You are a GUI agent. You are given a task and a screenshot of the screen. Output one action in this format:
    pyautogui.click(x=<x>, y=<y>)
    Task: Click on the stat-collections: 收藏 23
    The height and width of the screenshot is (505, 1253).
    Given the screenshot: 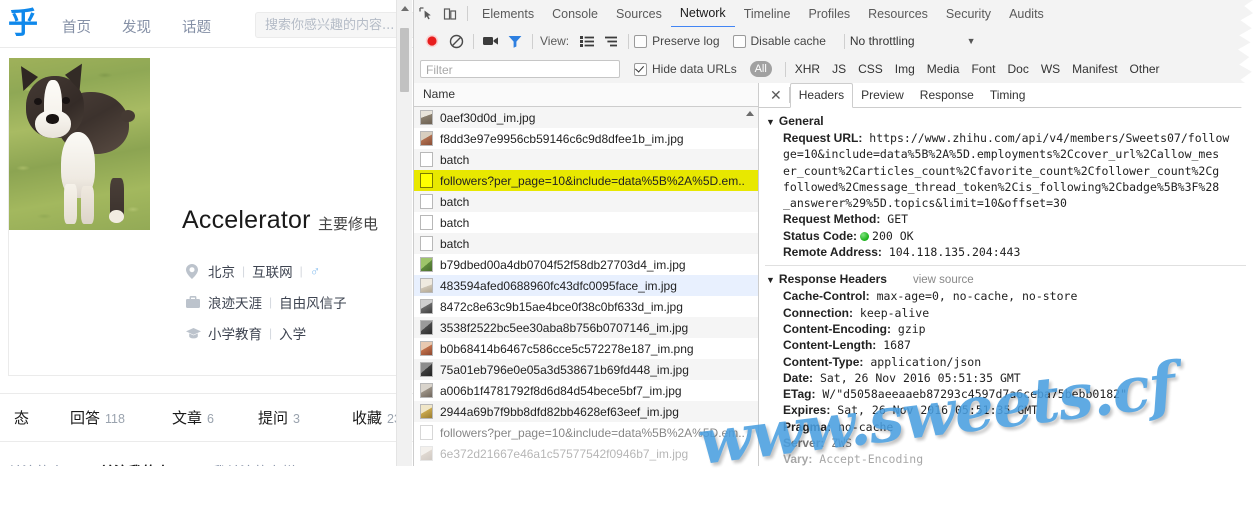 What is the action you would take?
    pyautogui.click(x=376, y=417)
    